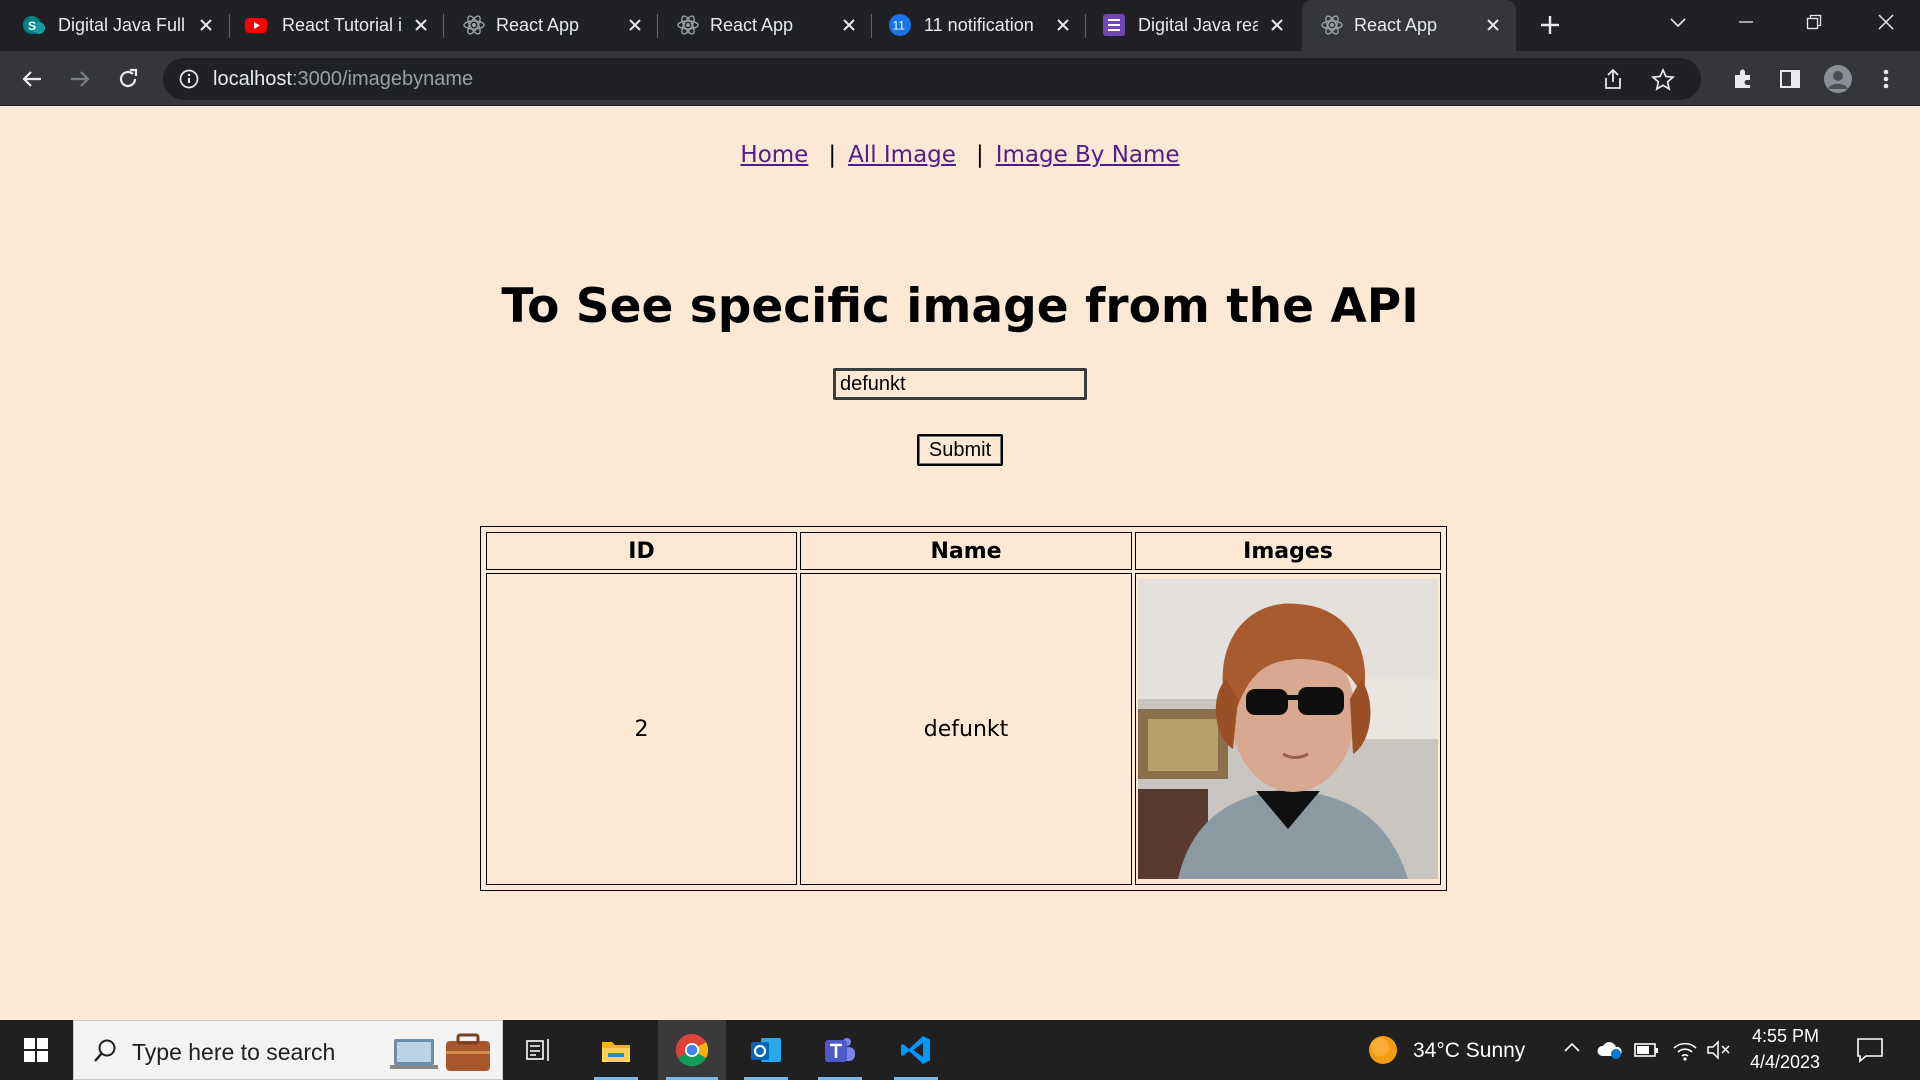 The height and width of the screenshot is (1080, 1920). Describe the element at coordinates (641, 551) in the screenshot. I see `column-header-id: ID` at that location.